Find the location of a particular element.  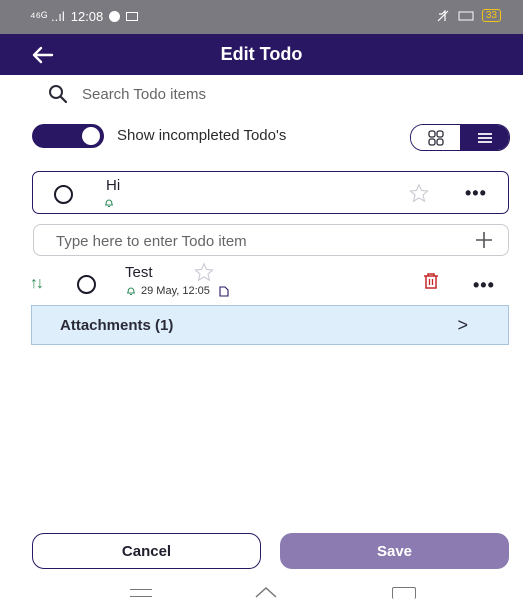

grid-view-button is located at coordinates (435, 137).